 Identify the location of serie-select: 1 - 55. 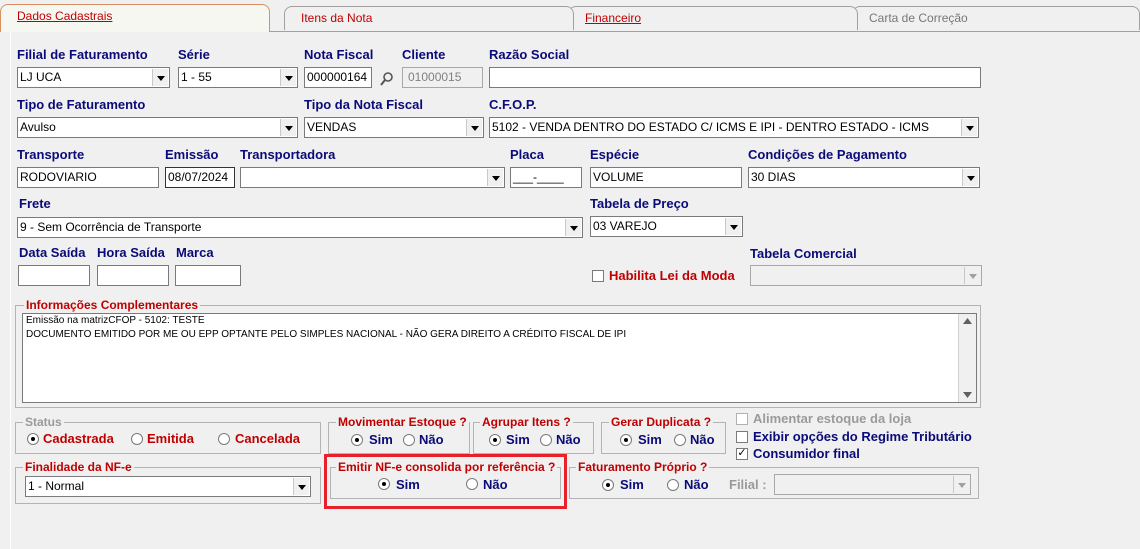
(238, 77).